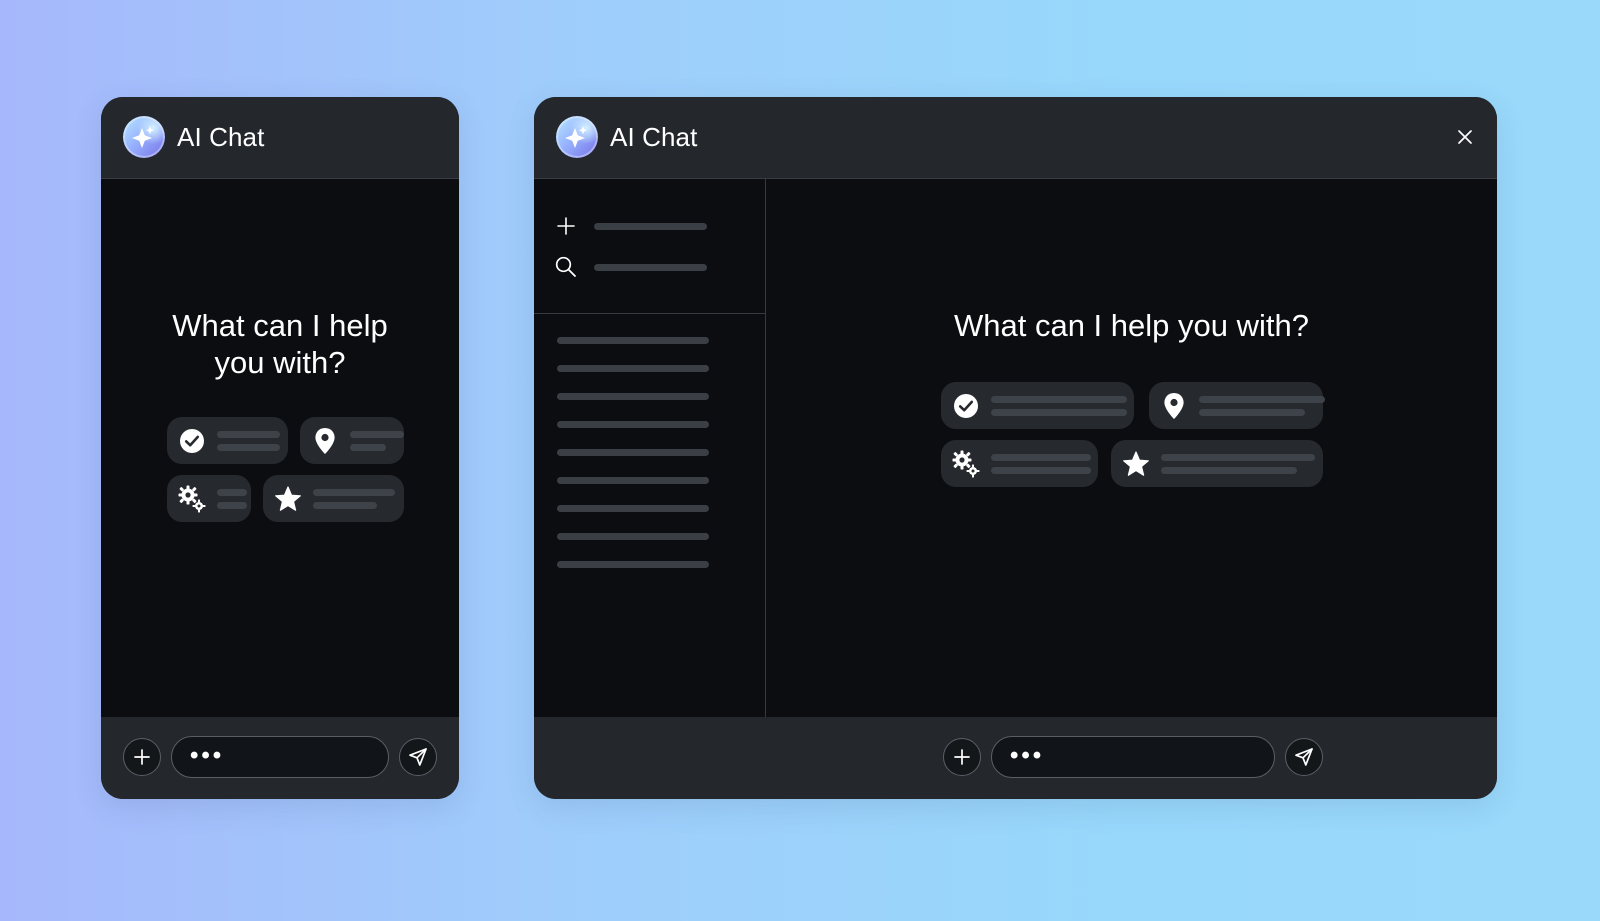 The width and height of the screenshot is (1600, 921). Describe the element at coordinates (649, 246) in the screenshot. I see `sidebar-actions` at that location.